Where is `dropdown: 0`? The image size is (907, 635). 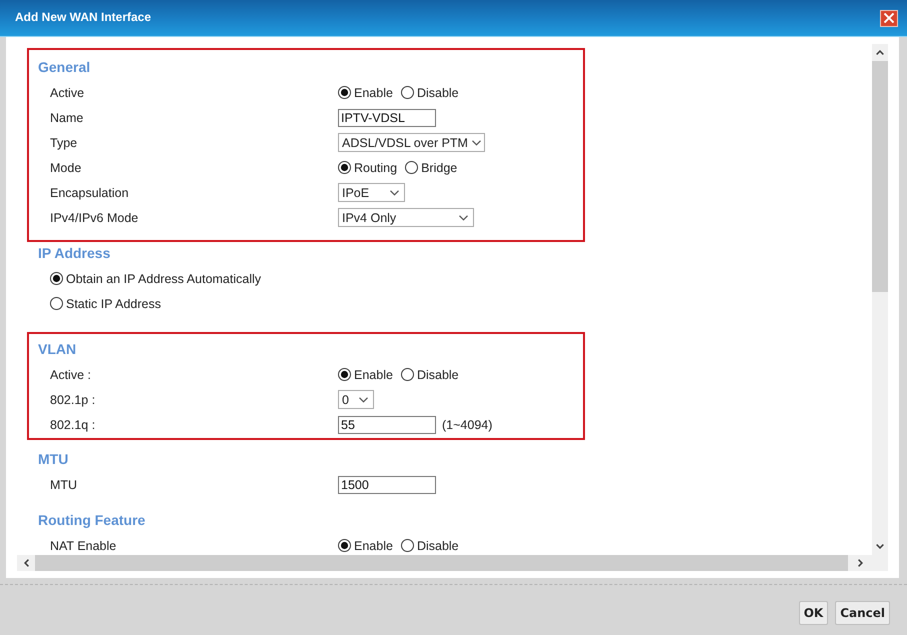
dropdown: 0 is located at coordinates (356, 399).